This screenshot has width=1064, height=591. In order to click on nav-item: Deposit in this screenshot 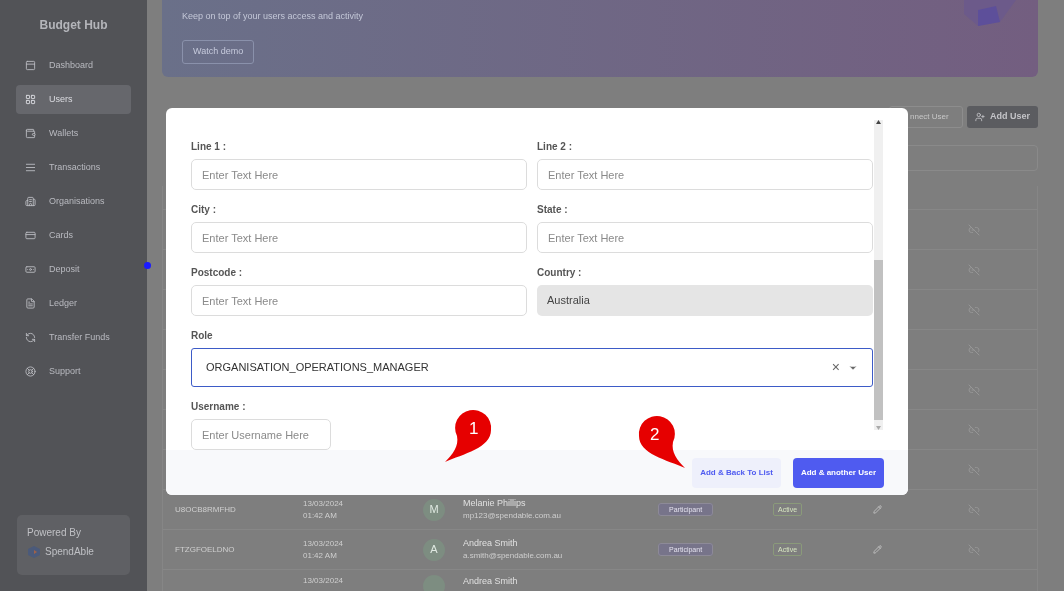, I will do `click(73, 269)`.